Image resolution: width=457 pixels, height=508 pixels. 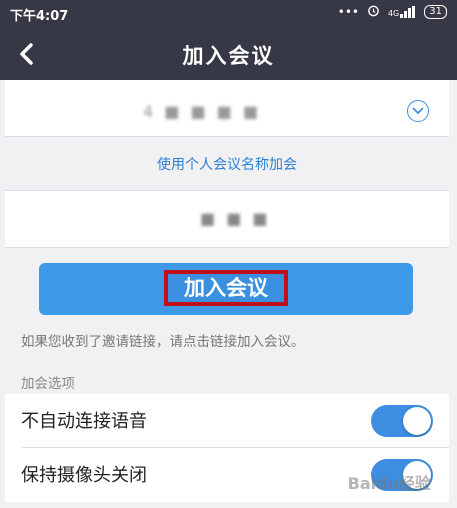 I want to click on toggle-knob, so click(x=417, y=421).